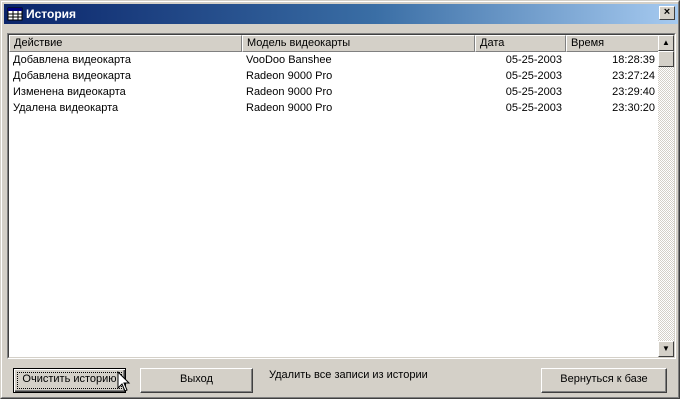 This screenshot has width=680, height=399. I want to click on cell-time: 18:28:39, so click(633, 60).